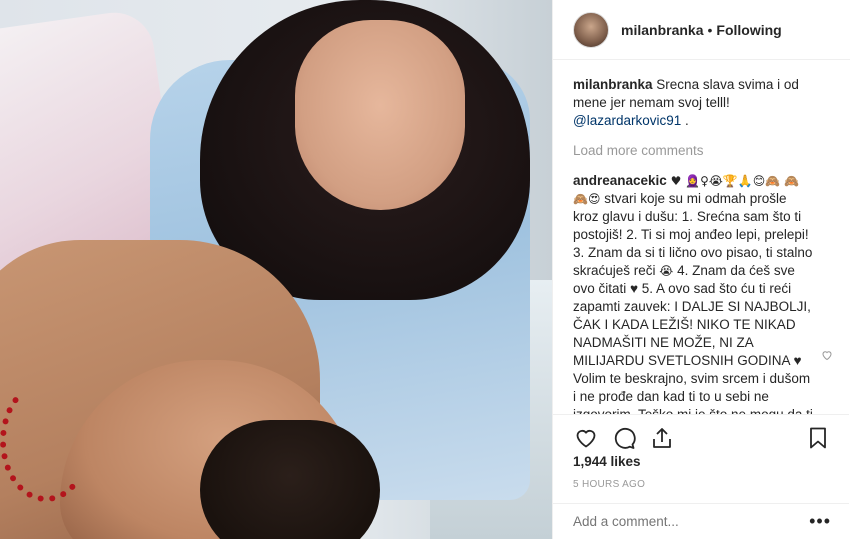 The width and height of the screenshot is (850, 539). I want to click on avatar, so click(591, 29).